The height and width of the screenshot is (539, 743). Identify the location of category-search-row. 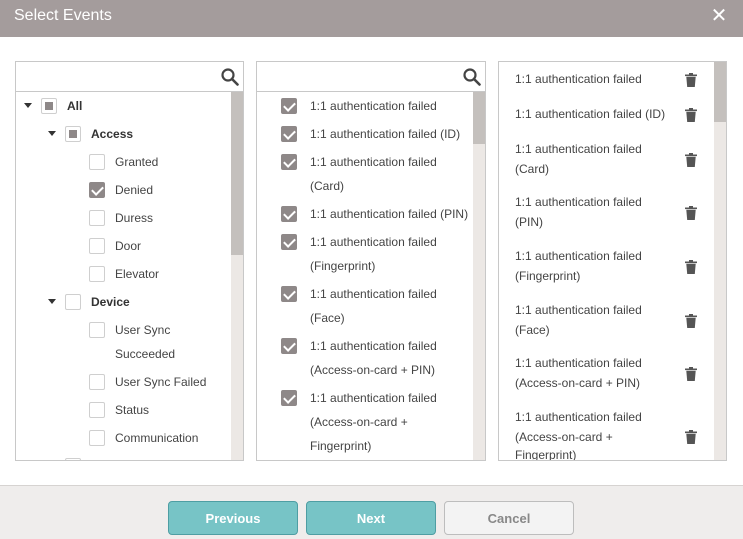
(129, 77).